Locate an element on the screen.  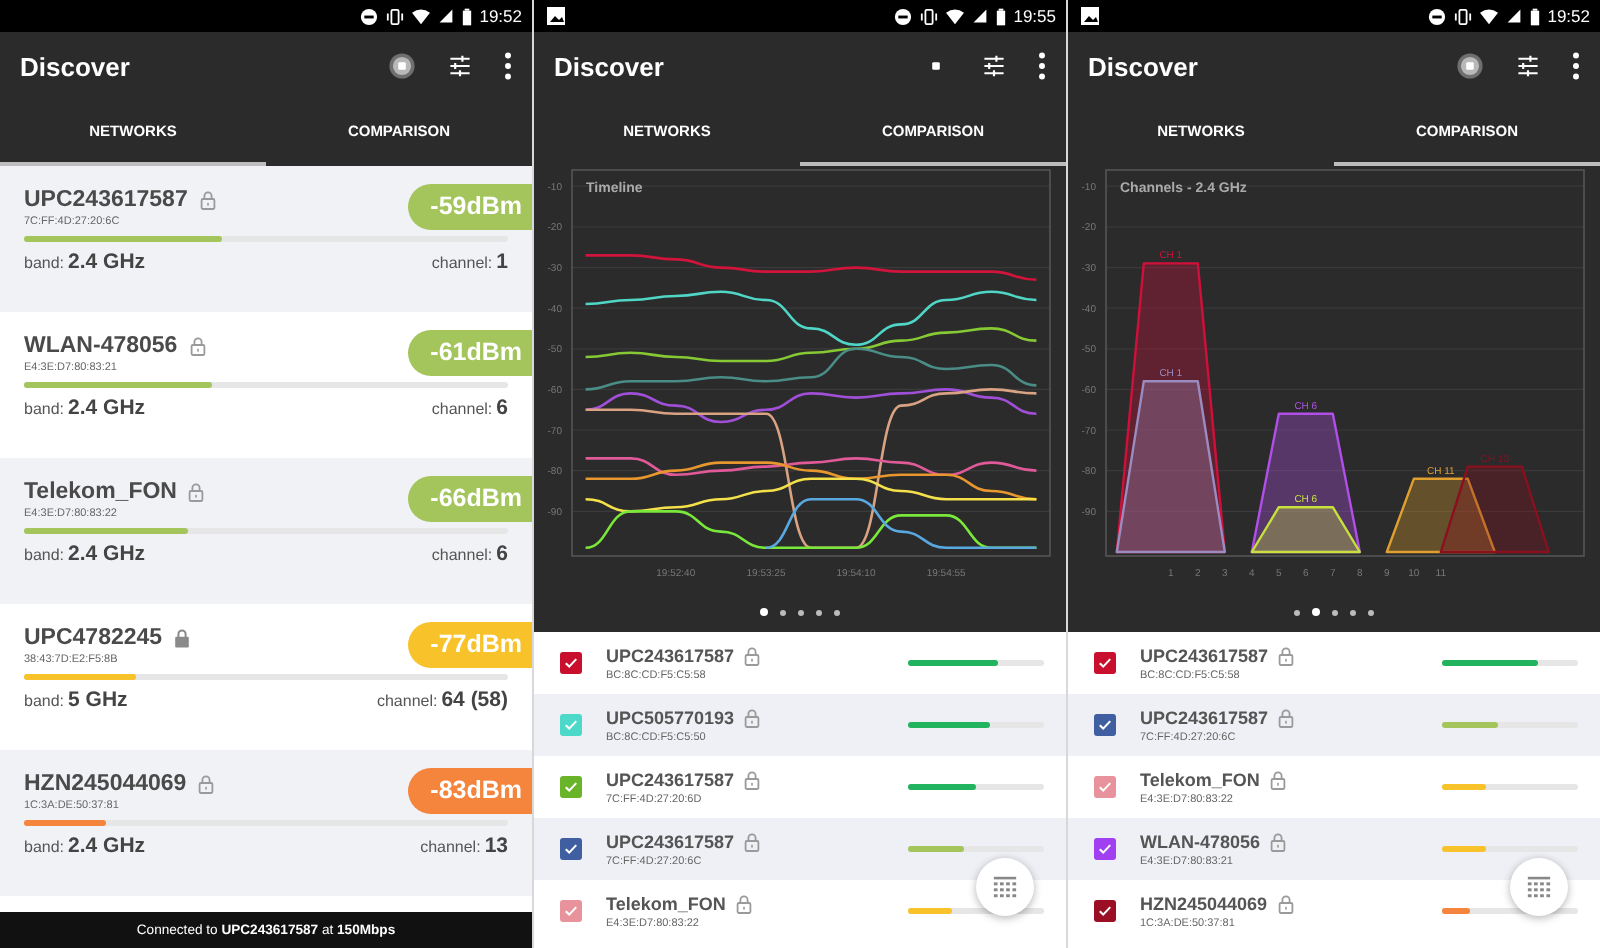
signal-badge: -77dBm is located at coordinates (470, 645).